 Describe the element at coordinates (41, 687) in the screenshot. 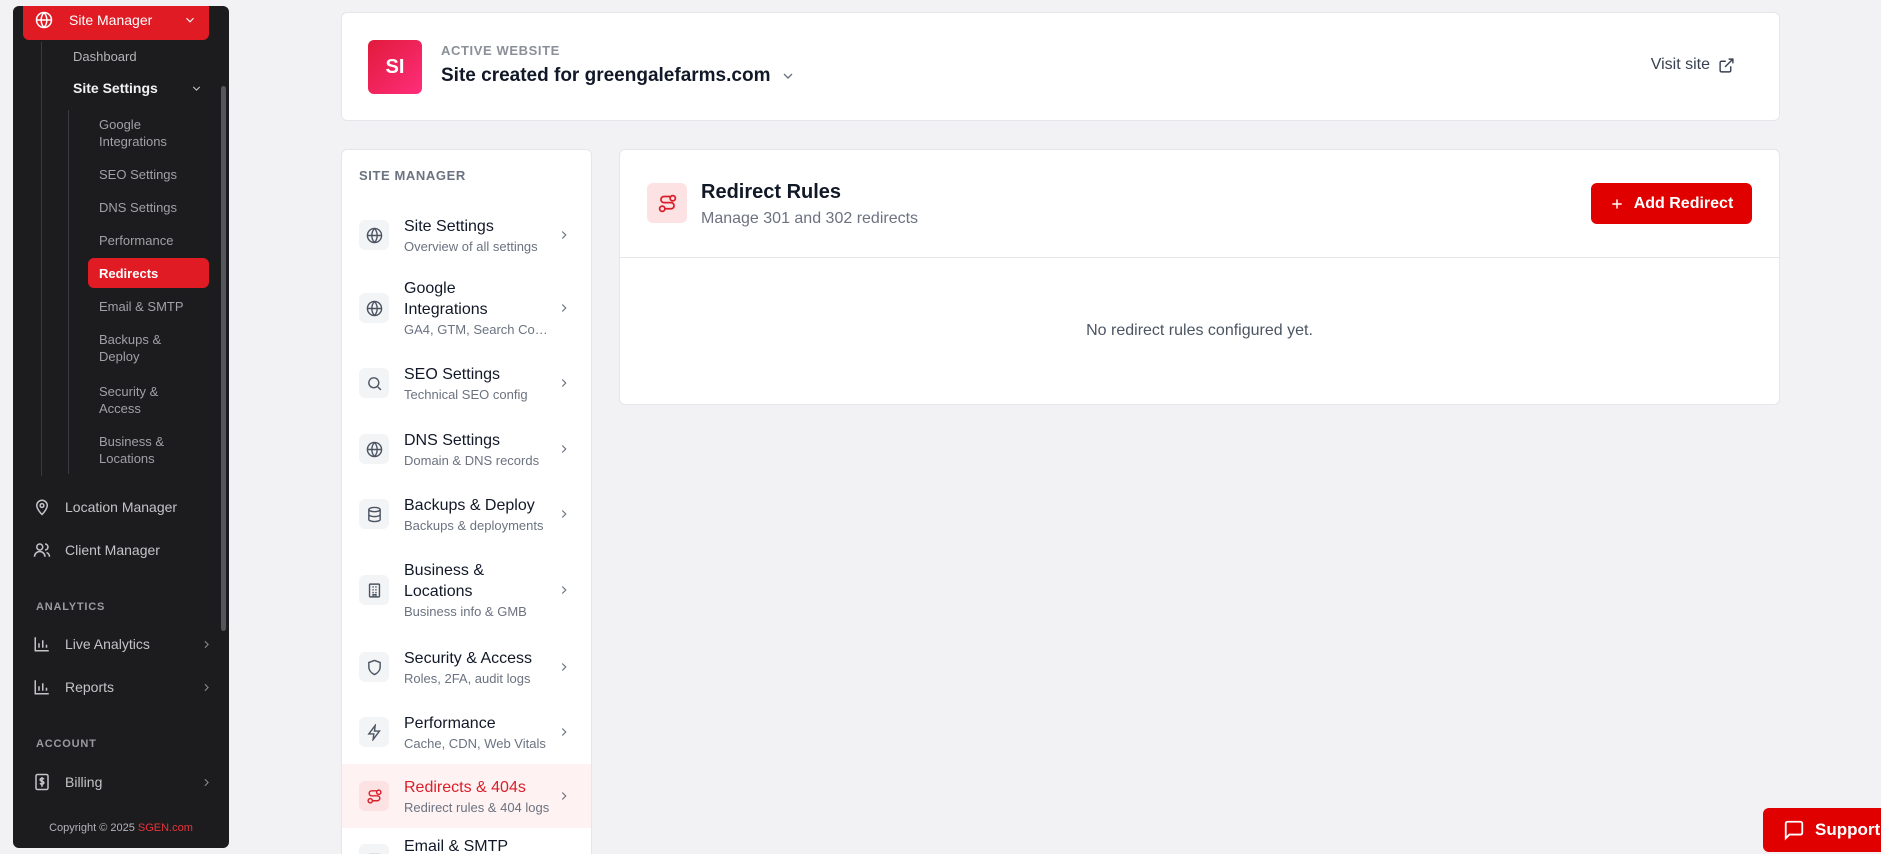

I see `bar-chart-icon` at that location.